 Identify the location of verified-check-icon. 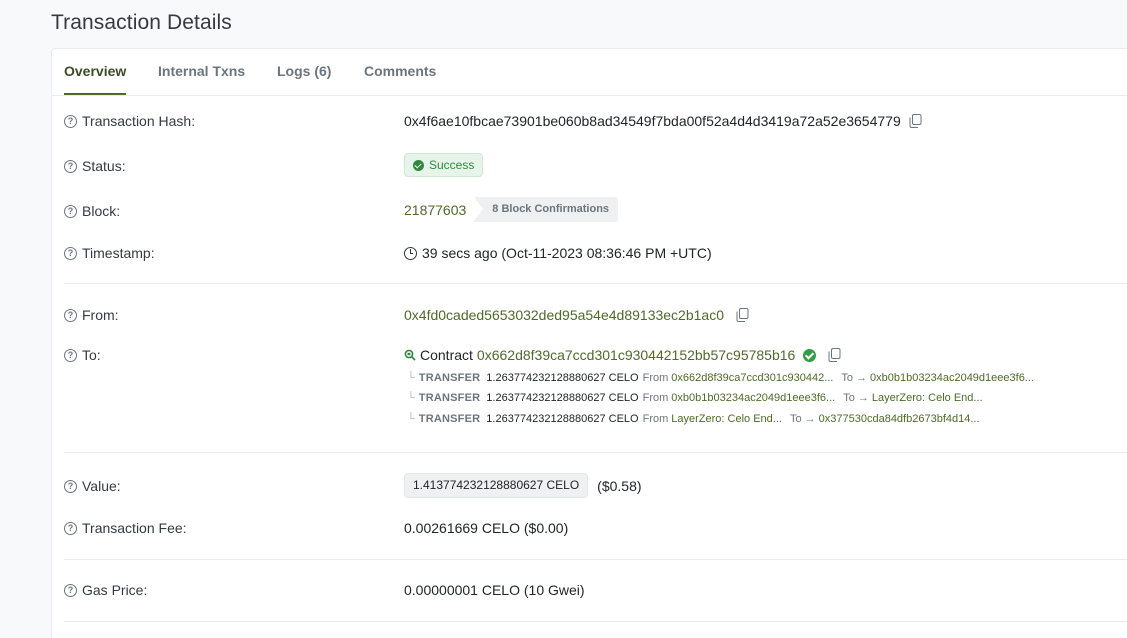
(810, 355).